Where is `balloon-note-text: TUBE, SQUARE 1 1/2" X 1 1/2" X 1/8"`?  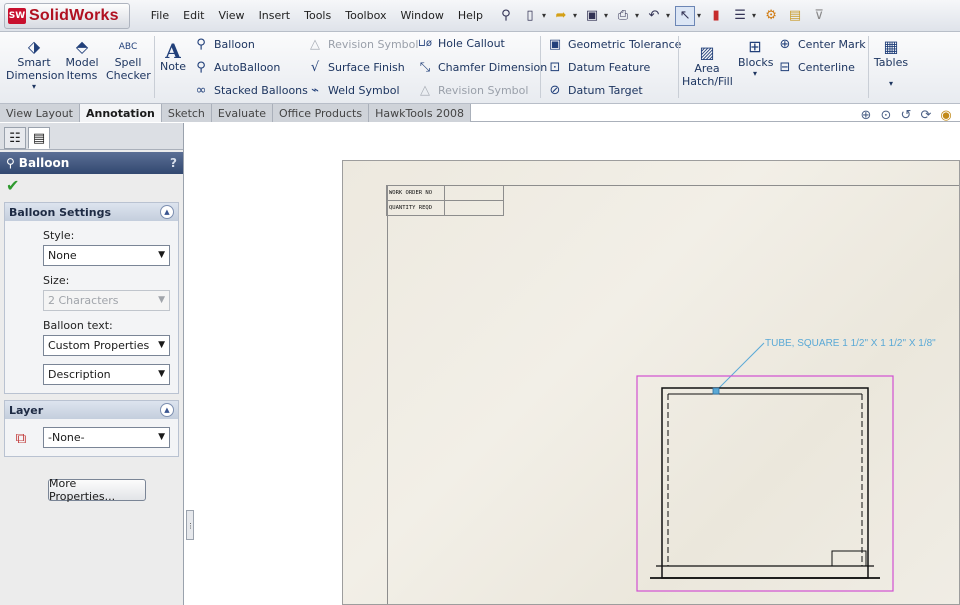 balloon-note-text: TUBE, SQUARE 1 1/2" X 1 1/2" X 1/8" is located at coordinates (850, 343).